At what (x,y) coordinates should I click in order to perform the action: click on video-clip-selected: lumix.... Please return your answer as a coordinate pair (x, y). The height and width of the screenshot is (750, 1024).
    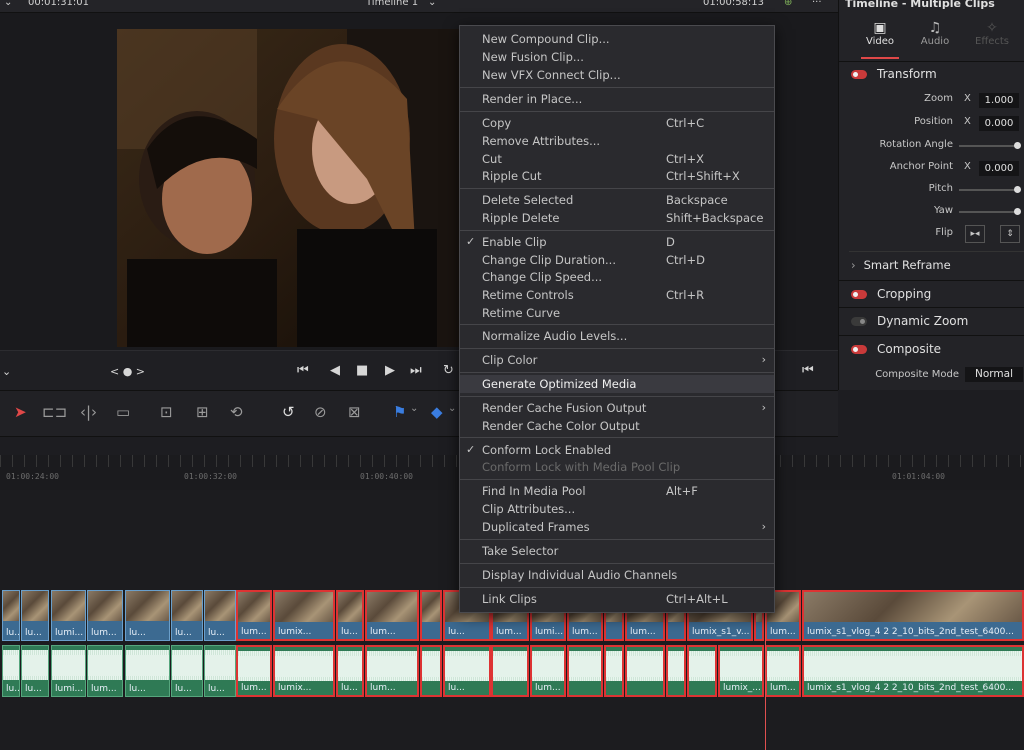
    Looking at the image, I should click on (304, 615).